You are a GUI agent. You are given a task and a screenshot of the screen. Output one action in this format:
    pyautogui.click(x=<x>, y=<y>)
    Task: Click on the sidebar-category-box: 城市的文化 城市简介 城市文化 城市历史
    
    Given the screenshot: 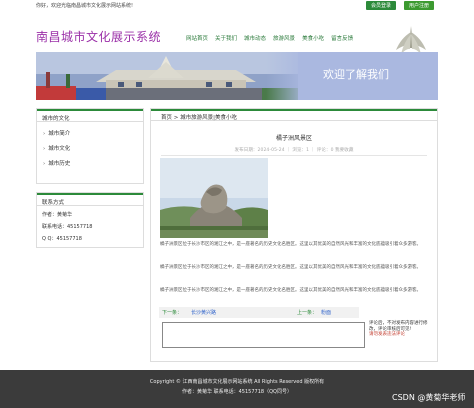 What is the action you would take?
    pyautogui.click(x=90, y=146)
    